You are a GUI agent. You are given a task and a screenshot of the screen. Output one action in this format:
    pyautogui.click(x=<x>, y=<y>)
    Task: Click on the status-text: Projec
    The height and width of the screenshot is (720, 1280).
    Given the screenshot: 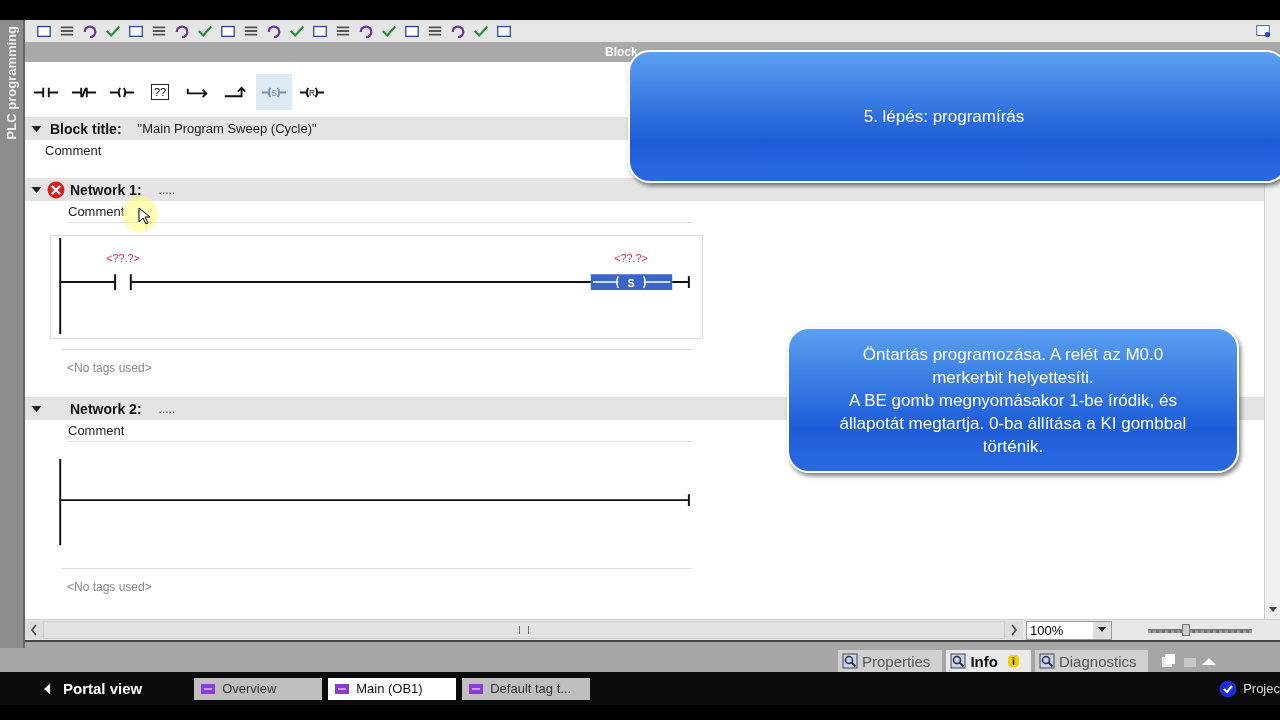 What is the action you would take?
    pyautogui.click(x=1261, y=688)
    